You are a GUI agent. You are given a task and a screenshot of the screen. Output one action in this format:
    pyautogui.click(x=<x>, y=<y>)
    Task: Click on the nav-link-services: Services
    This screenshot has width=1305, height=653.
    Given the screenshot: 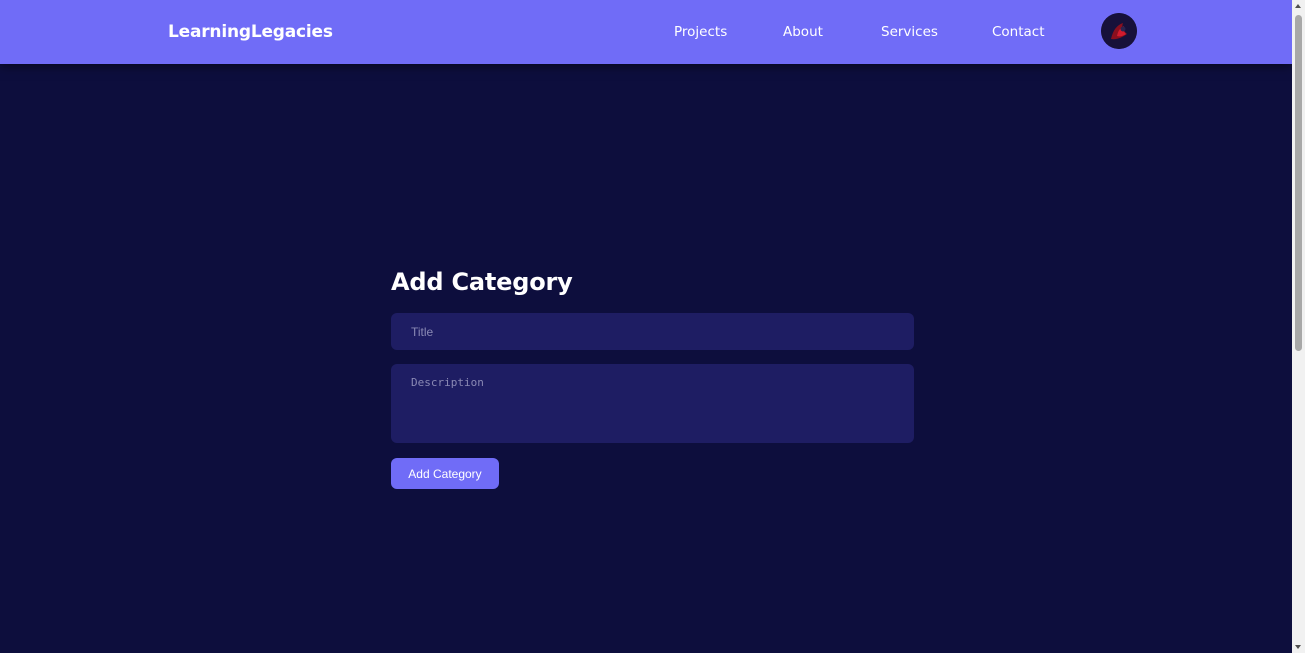 What is the action you would take?
    pyautogui.click(x=909, y=32)
    